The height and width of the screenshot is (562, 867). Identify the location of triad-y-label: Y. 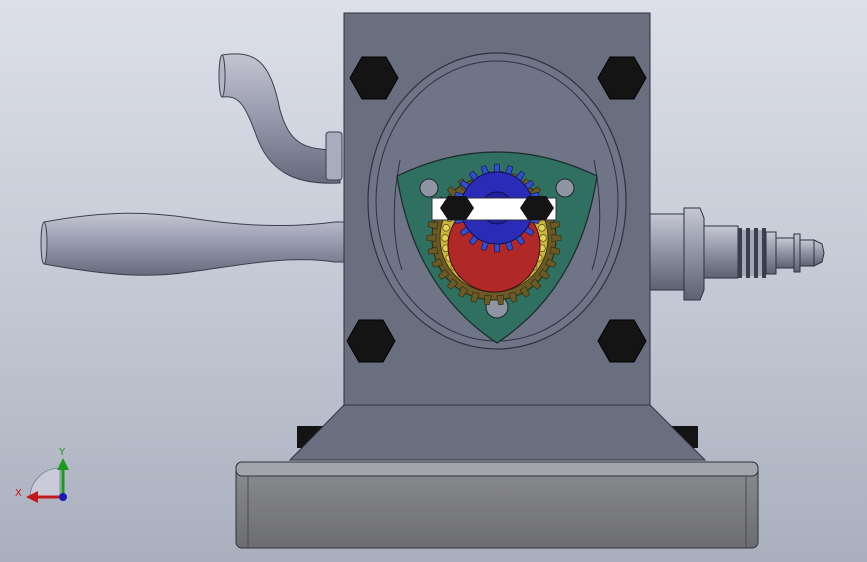
(62, 452).